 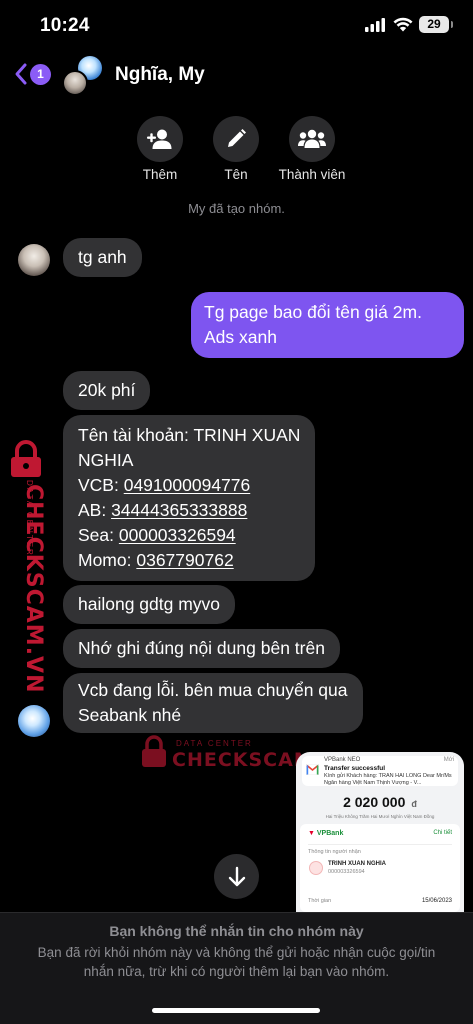 I want to click on time-value: 15/06/2023, so click(x=436, y=901).